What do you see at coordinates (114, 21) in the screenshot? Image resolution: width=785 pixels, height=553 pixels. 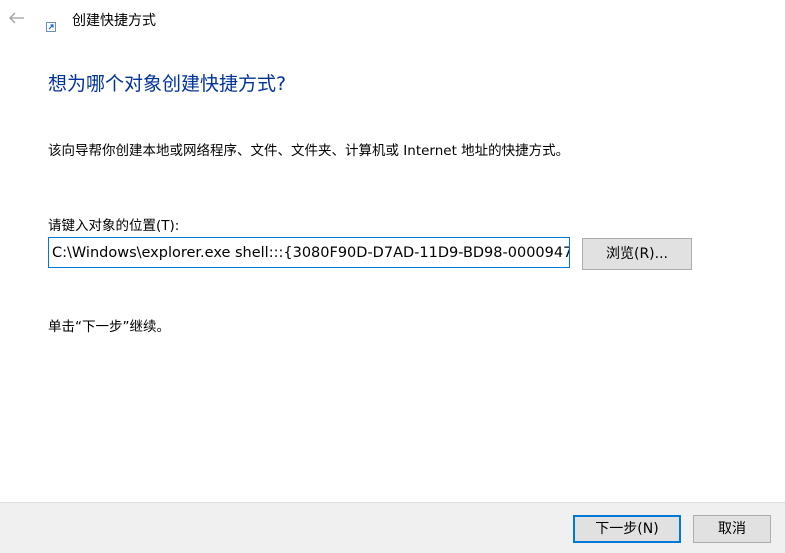 I see `window-title: 创建快捷方式` at bounding box center [114, 21].